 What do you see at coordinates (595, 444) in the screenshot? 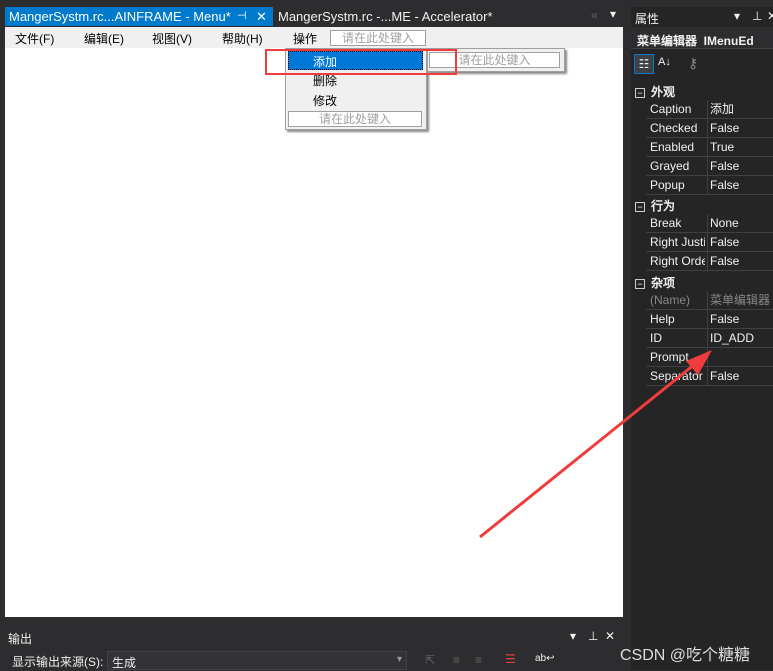
I see `annotation-arrow` at bounding box center [595, 444].